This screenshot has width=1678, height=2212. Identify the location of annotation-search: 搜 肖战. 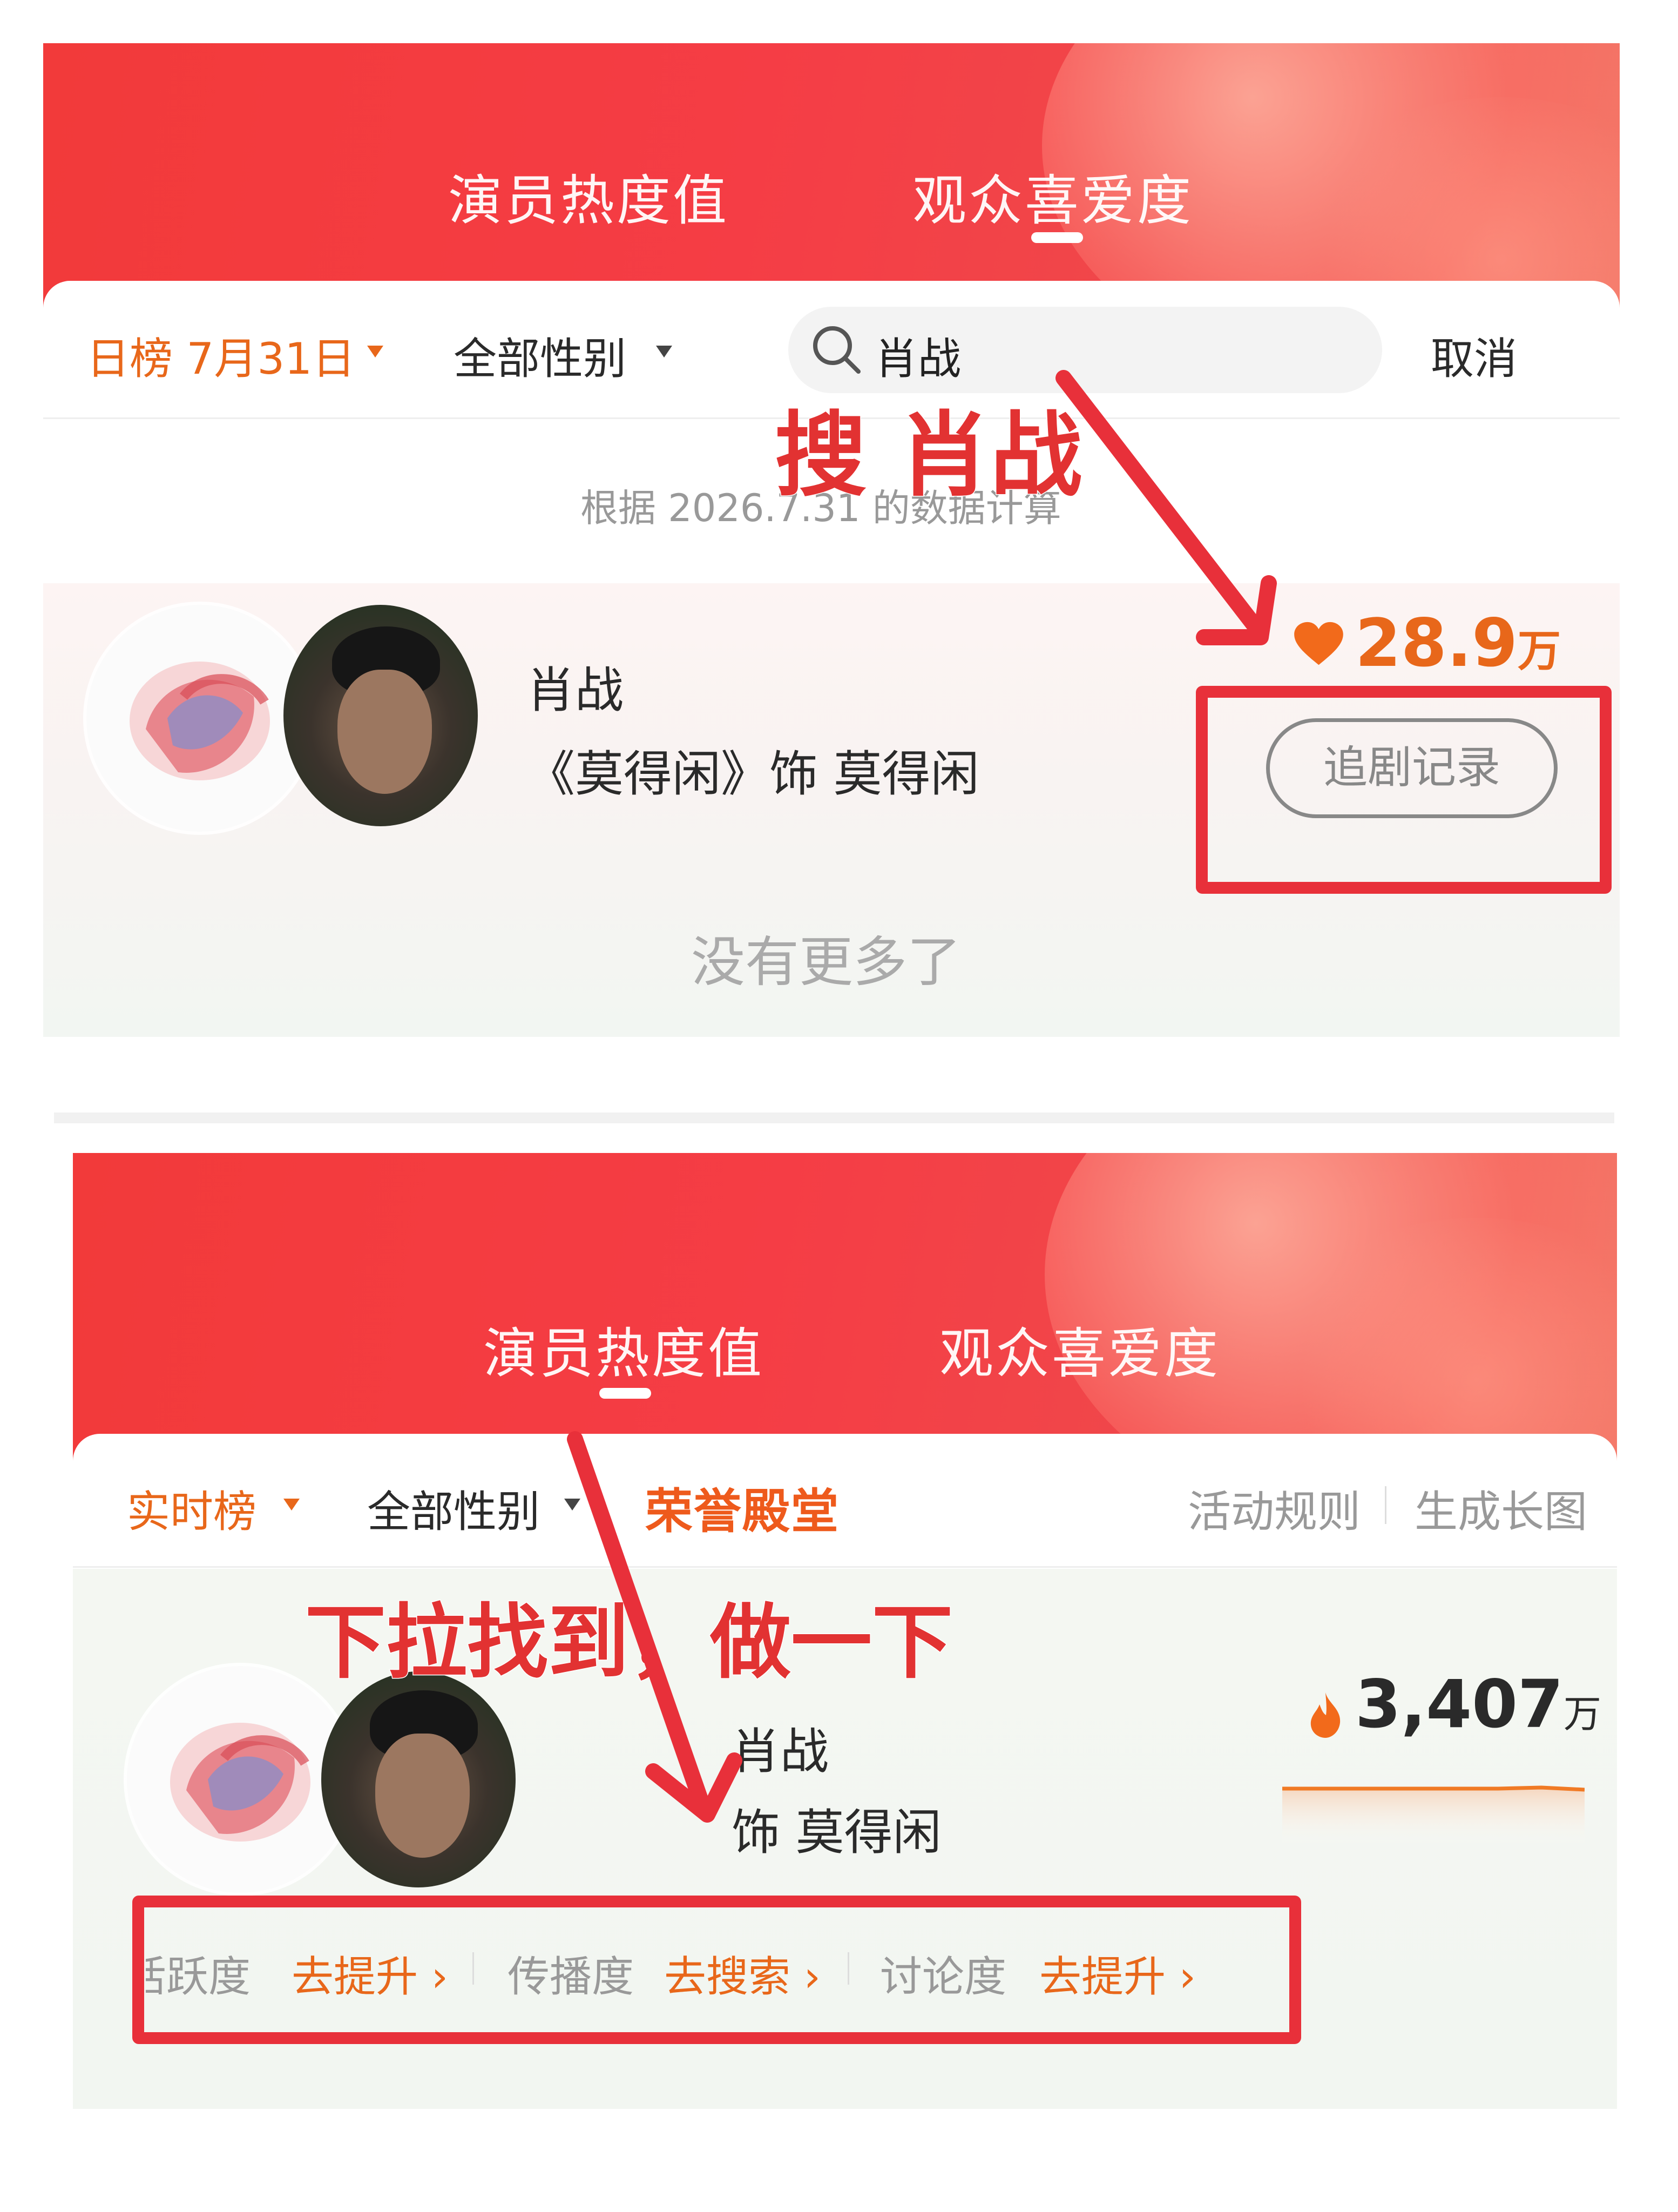
(928, 456).